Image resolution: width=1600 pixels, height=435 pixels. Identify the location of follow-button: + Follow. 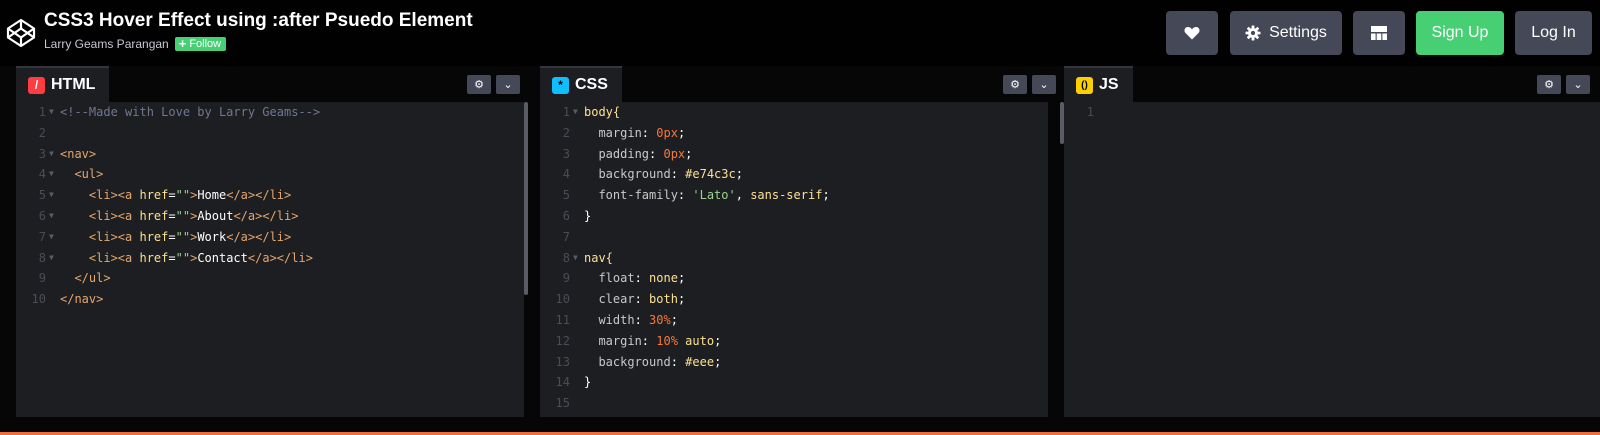
(200, 43).